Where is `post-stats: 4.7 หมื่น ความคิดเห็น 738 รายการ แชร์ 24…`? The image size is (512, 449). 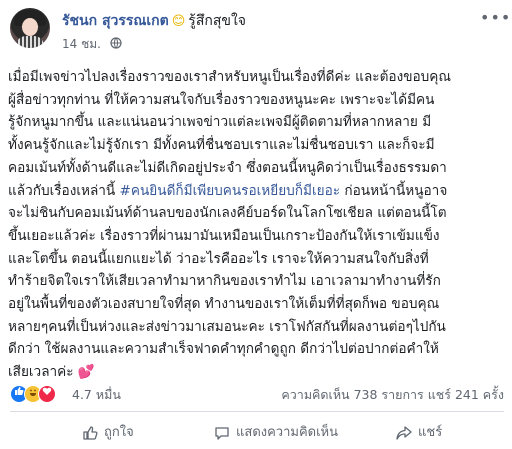
post-stats: 4.7 หมื่น ความคิดเห็น 738 รายการ แชร์ 24… is located at coordinates (257, 393).